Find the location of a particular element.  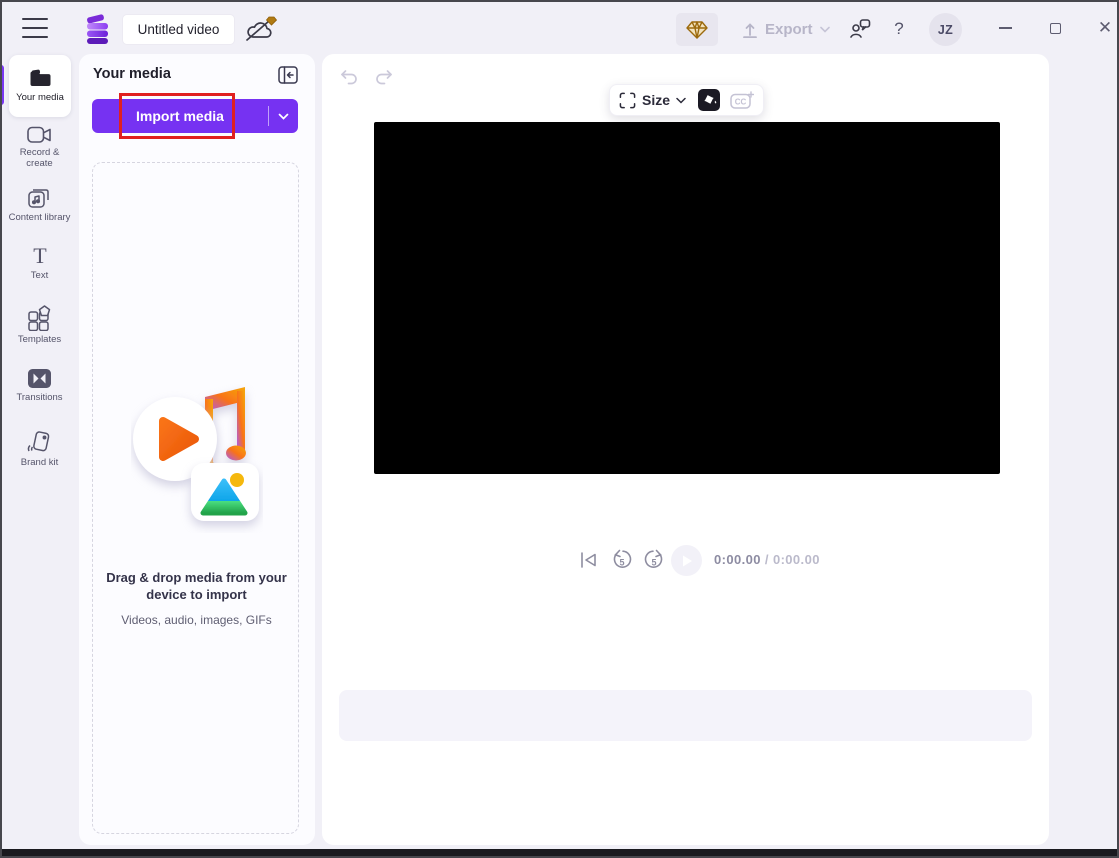

playback-controls: 5 5 0:00.00 / 0:00.00 is located at coordinates (685, 562).